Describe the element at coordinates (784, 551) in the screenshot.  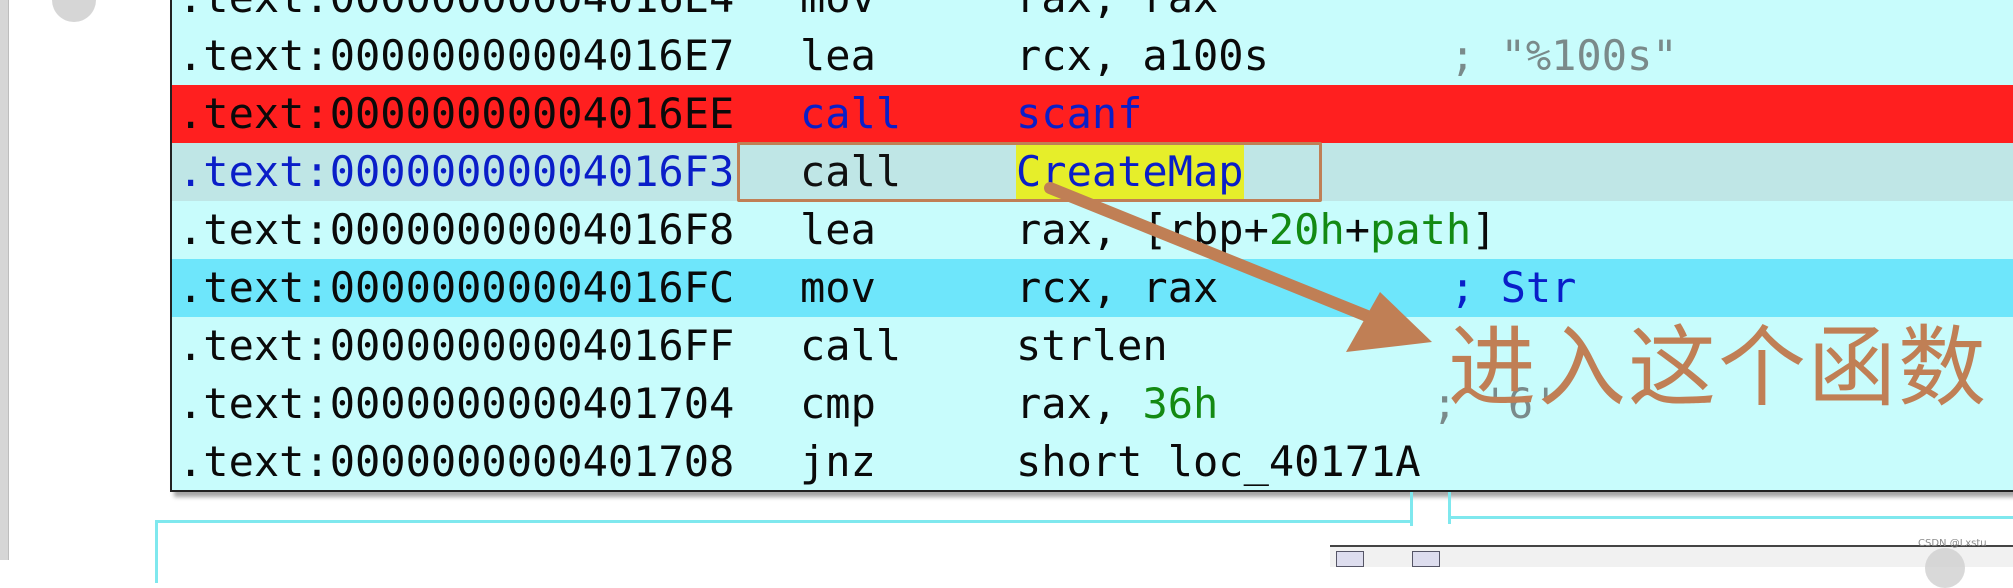
I see `flow-edge-left` at that location.